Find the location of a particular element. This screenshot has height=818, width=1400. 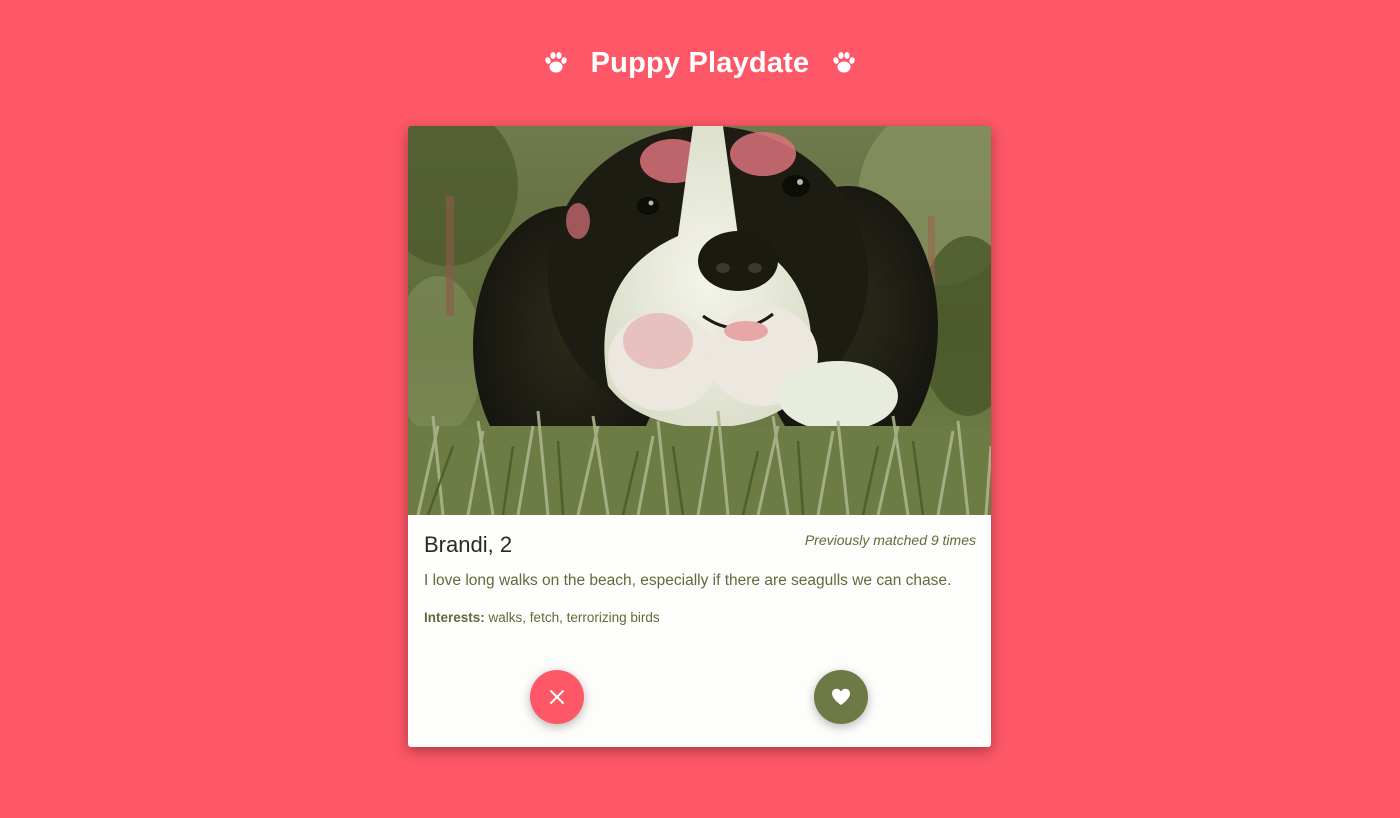

close-icon is located at coordinates (557, 697).